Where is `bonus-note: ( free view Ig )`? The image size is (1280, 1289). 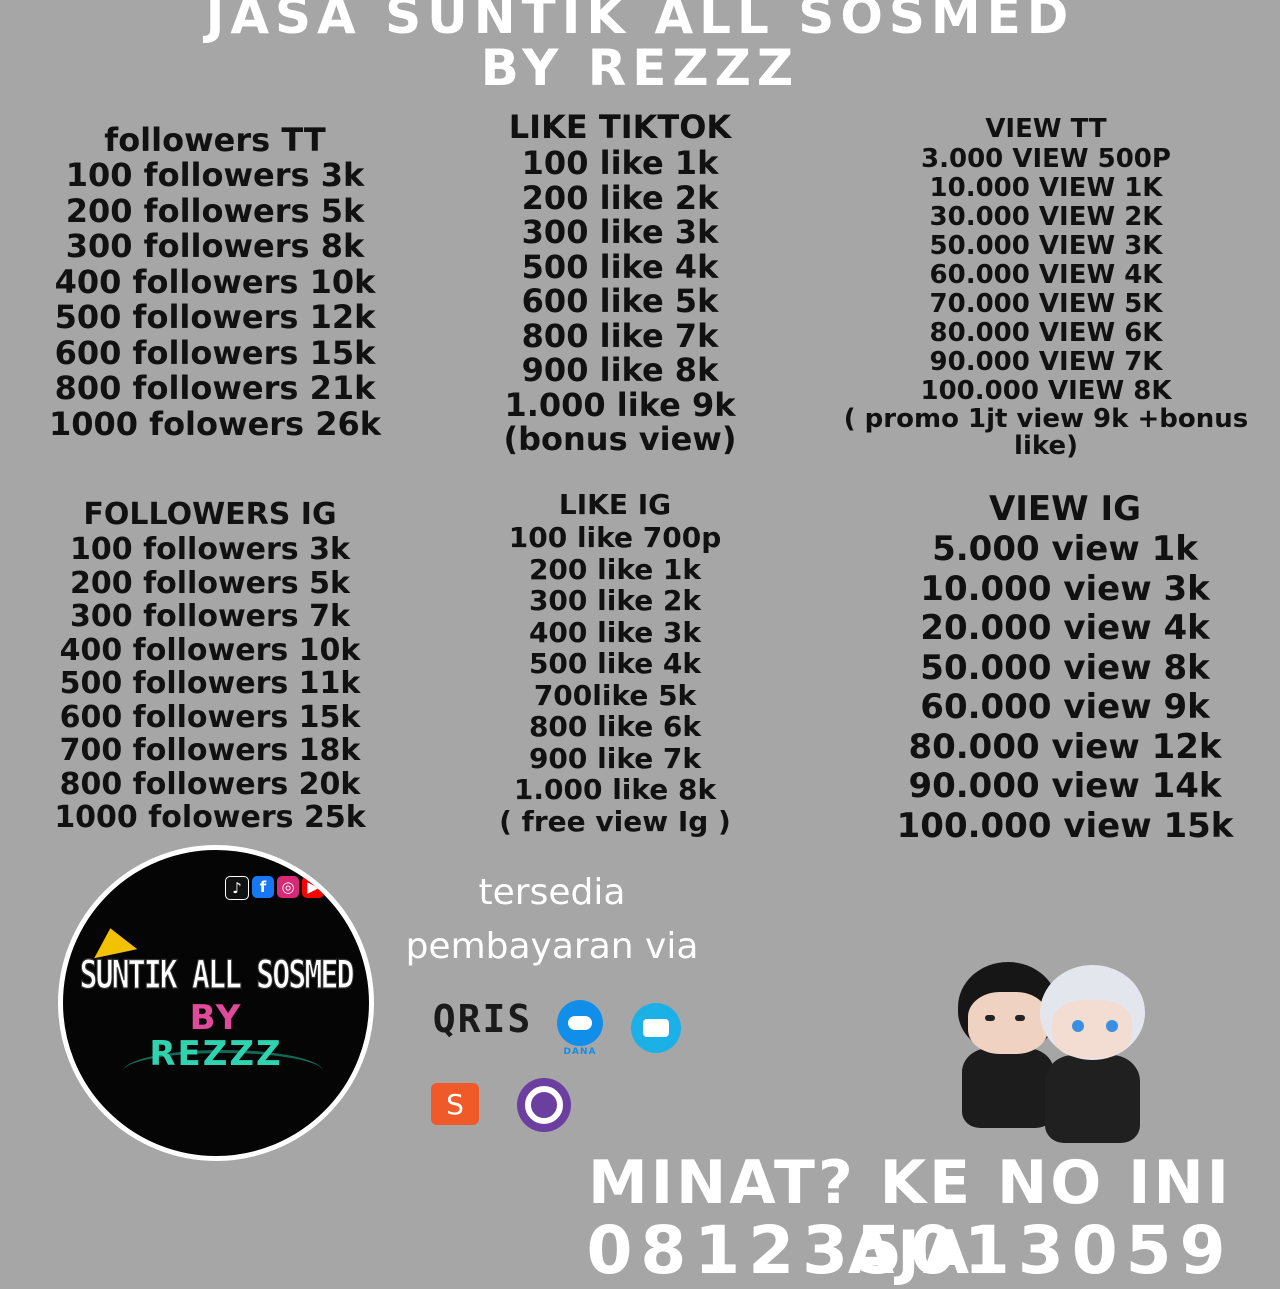
bonus-note: ( free view Ig ) is located at coordinates (615, 821).